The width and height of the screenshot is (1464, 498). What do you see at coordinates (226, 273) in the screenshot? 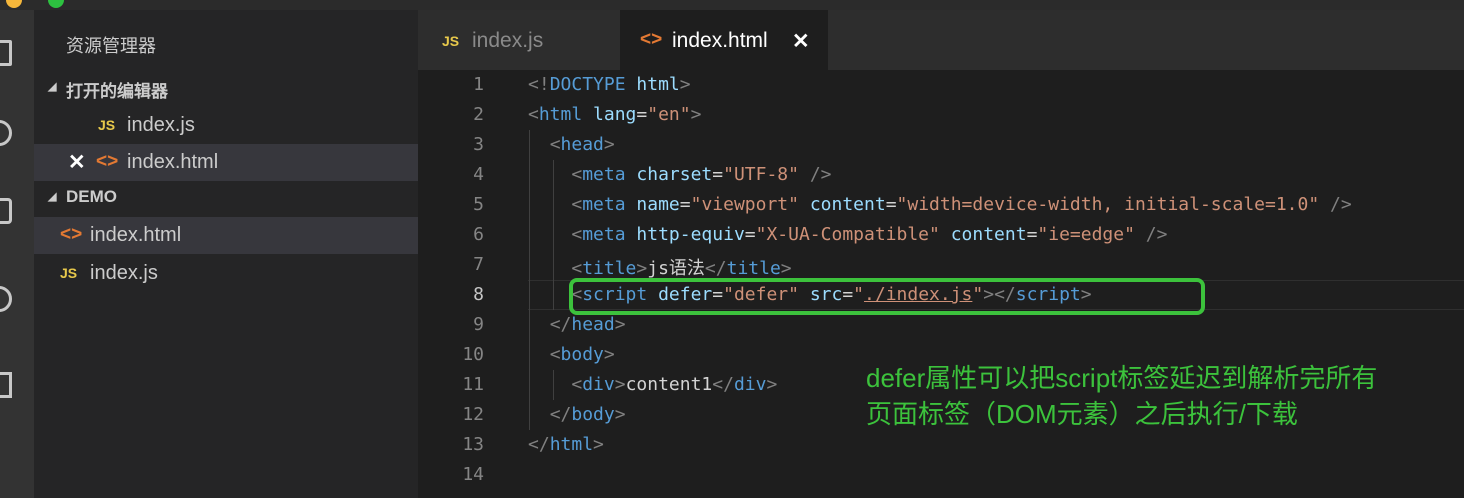
I see `project-file-index-js: JS index.js` at bounding box center [226, 273].